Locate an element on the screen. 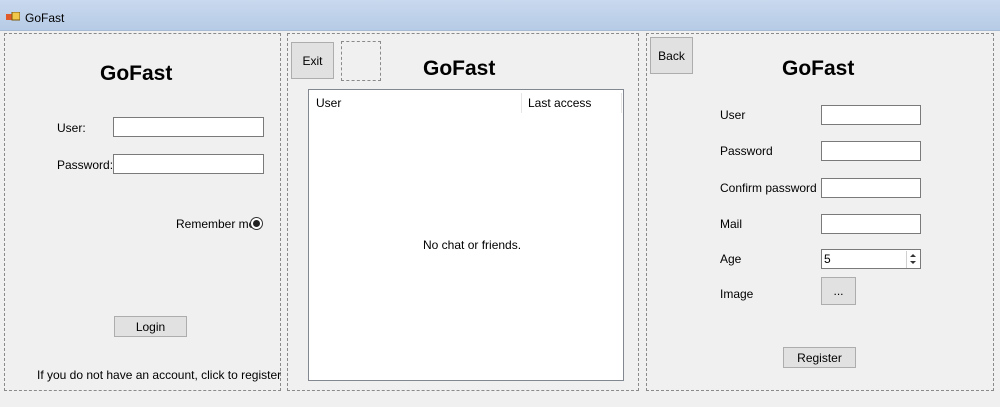  remember-me-radio is located at coordinates (256, 223).